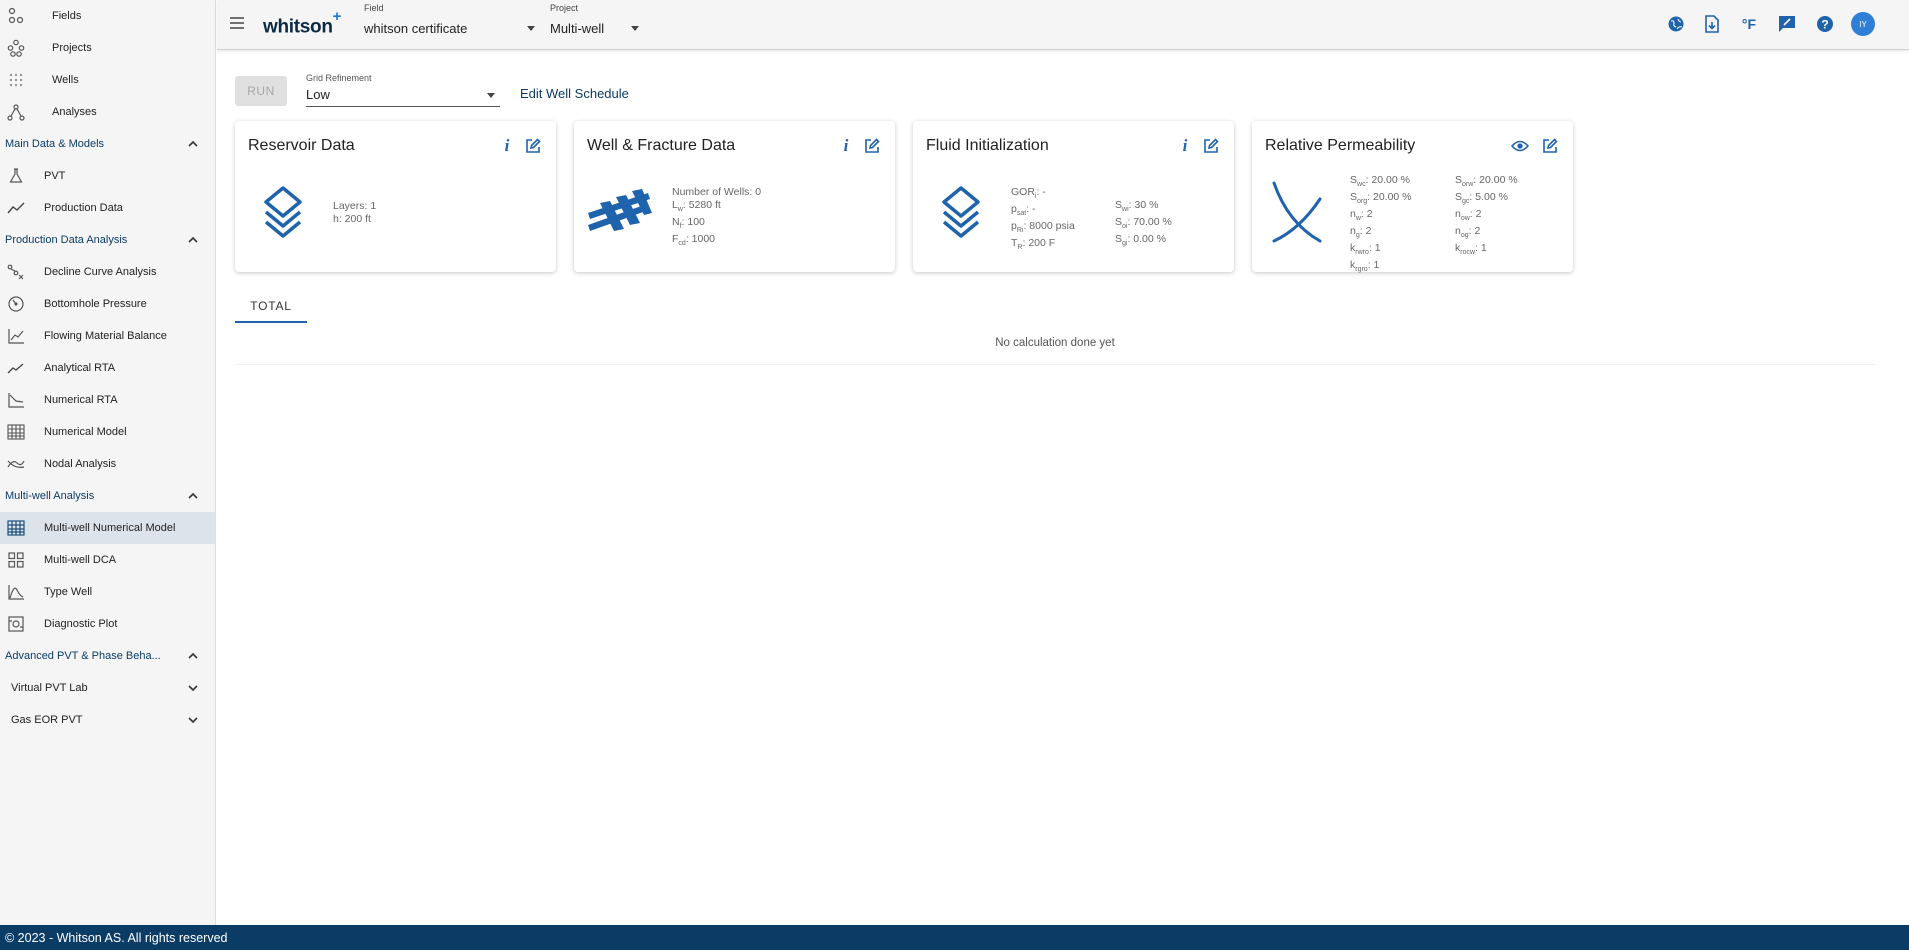 The width and height of the screenshot is (1909, 950). I want to click on sidebar-item-label: Fields, so click(67, 16).